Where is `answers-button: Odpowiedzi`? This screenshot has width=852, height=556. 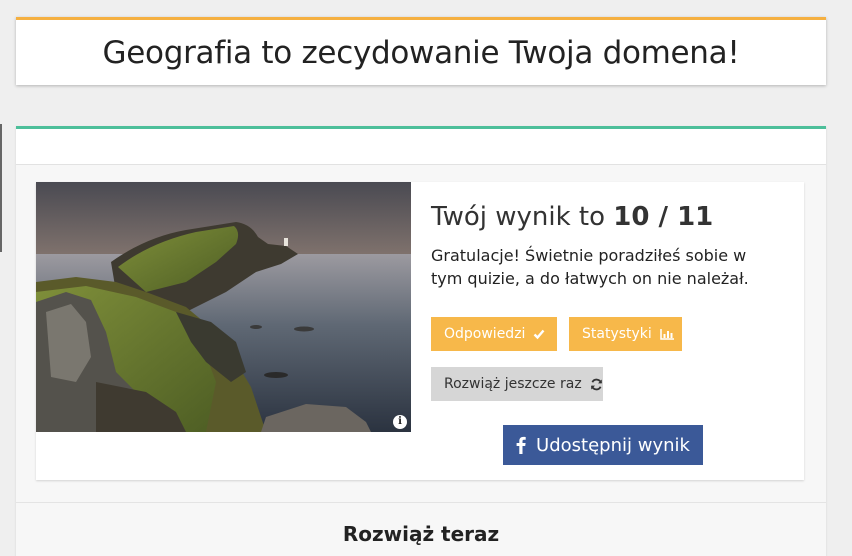
answers-button: Odpowiedzi is located at coordinates (494, 334).